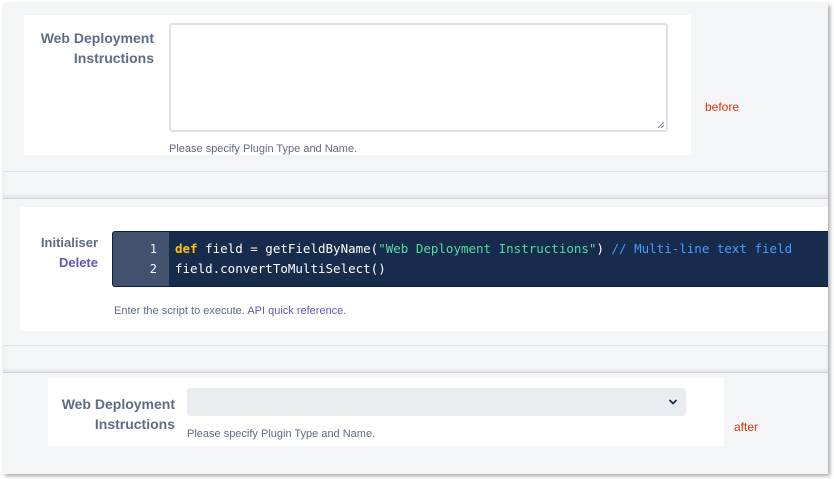  Describe the element at coordinates (288, 248) in the screenshot. I see `code-text: field = getFieldByName(` at that location.